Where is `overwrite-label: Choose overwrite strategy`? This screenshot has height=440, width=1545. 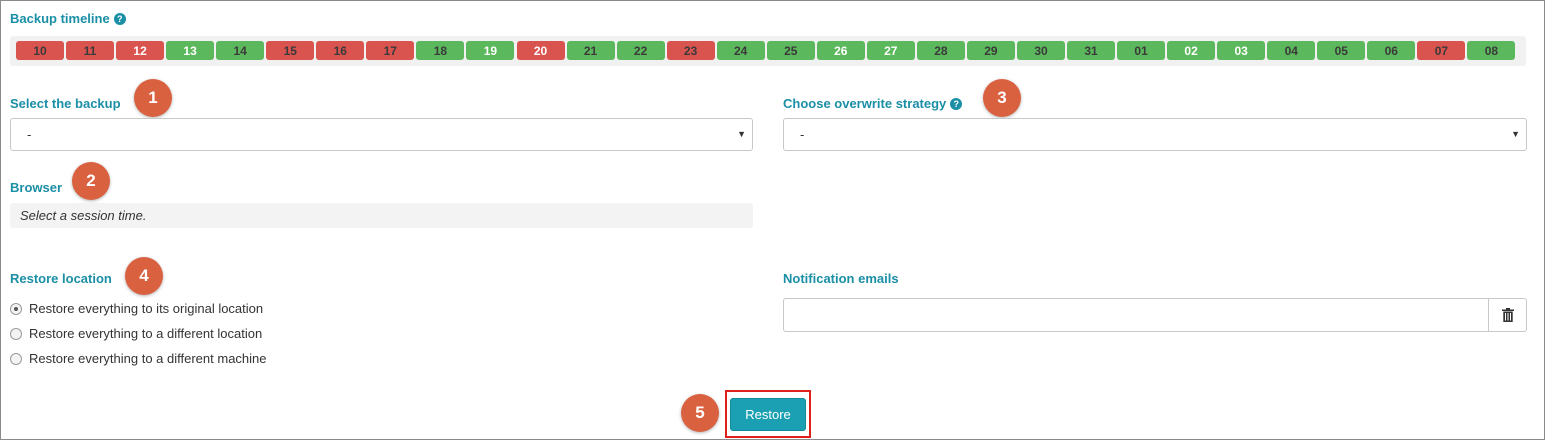
overwrite-label: Choose overwrite strategy is located at coordinates (865, 103).